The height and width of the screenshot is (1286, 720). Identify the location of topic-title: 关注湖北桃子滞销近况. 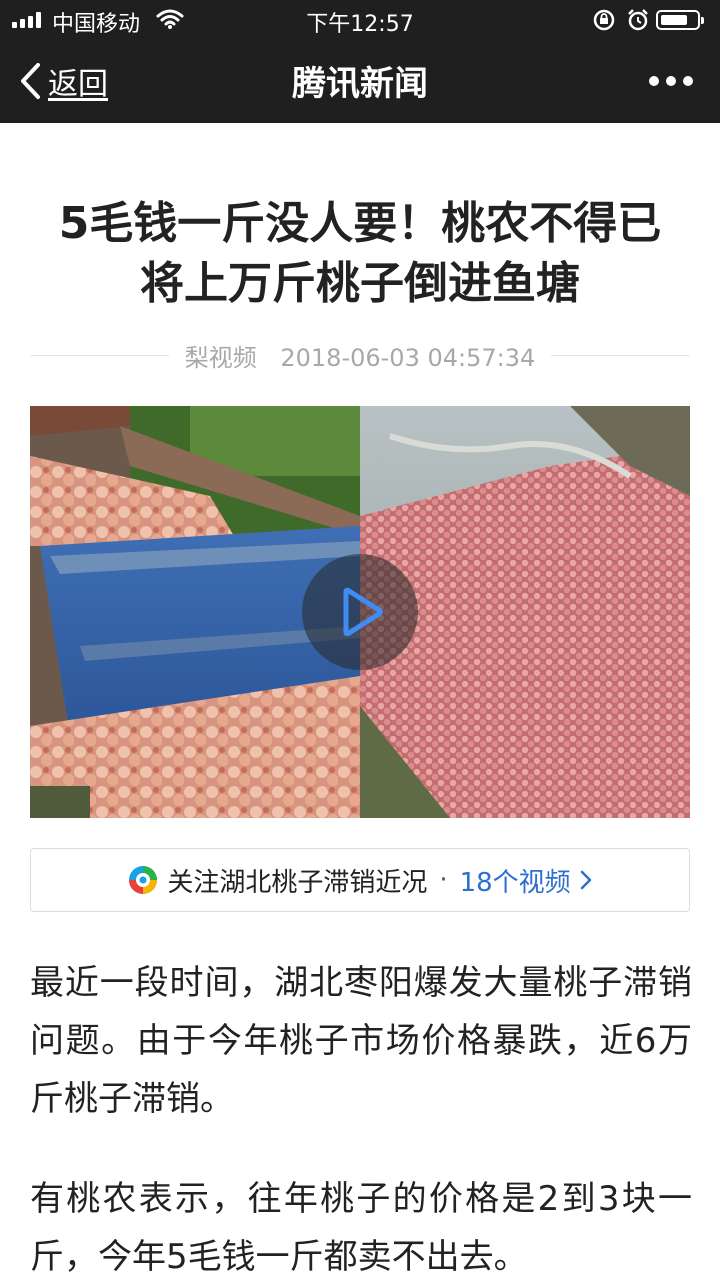
(297, 882).